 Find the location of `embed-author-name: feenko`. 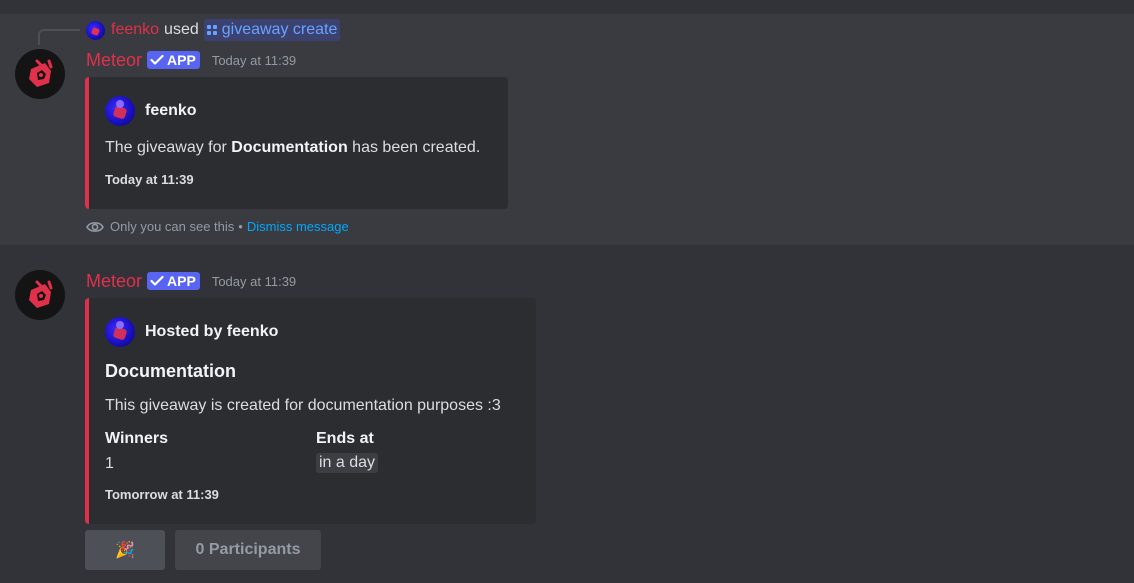

embed-author-name: feenko is located at coordinates (171, 110).